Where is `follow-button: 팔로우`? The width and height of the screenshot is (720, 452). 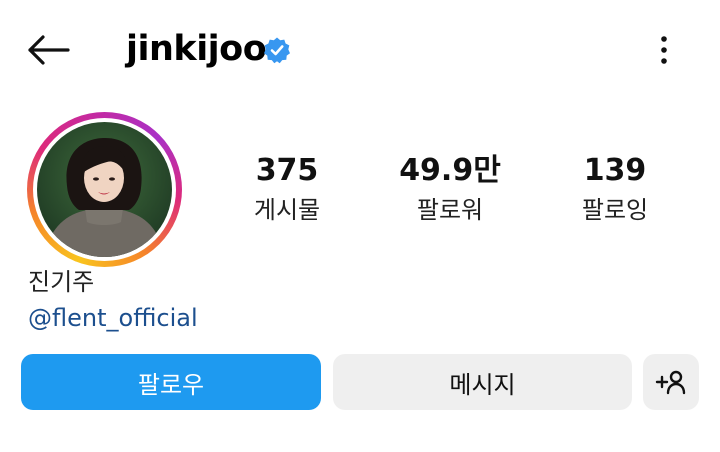 follow-button: 팔로우 is located at coordinates (171, 382).